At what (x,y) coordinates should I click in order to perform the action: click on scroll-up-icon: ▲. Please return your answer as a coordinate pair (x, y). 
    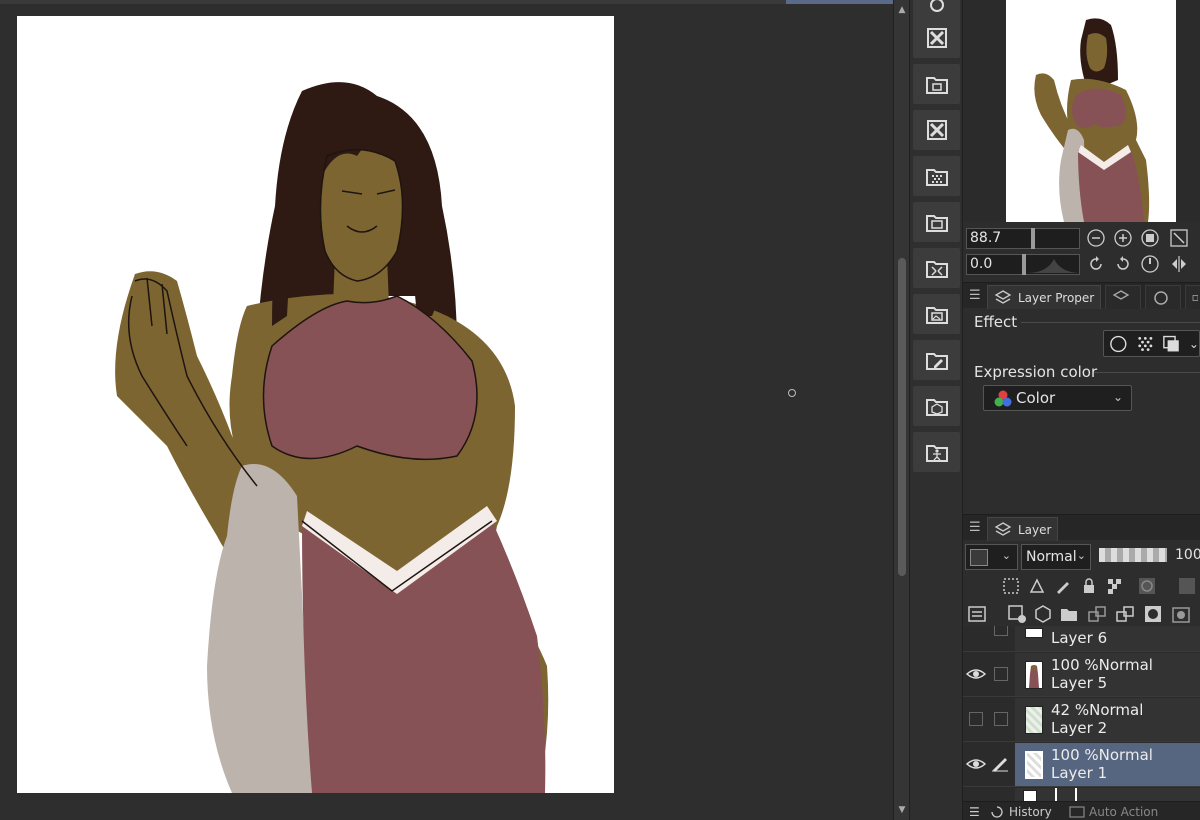
    Looking at the image, I should click on (902, 10).